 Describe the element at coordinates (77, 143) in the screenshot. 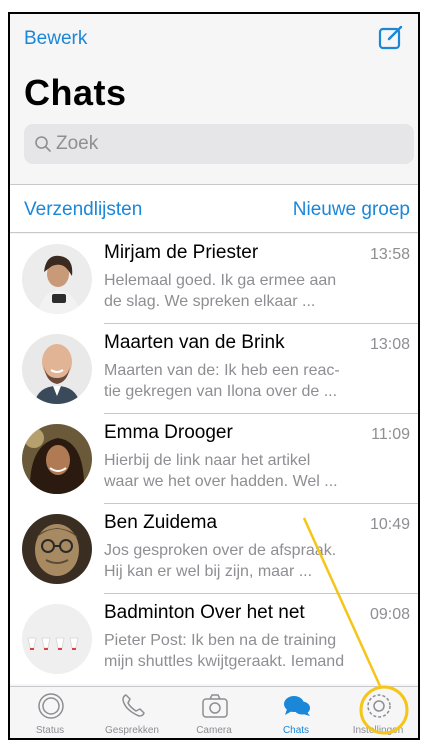

I see `search-placeholder: Zoek` at that location.